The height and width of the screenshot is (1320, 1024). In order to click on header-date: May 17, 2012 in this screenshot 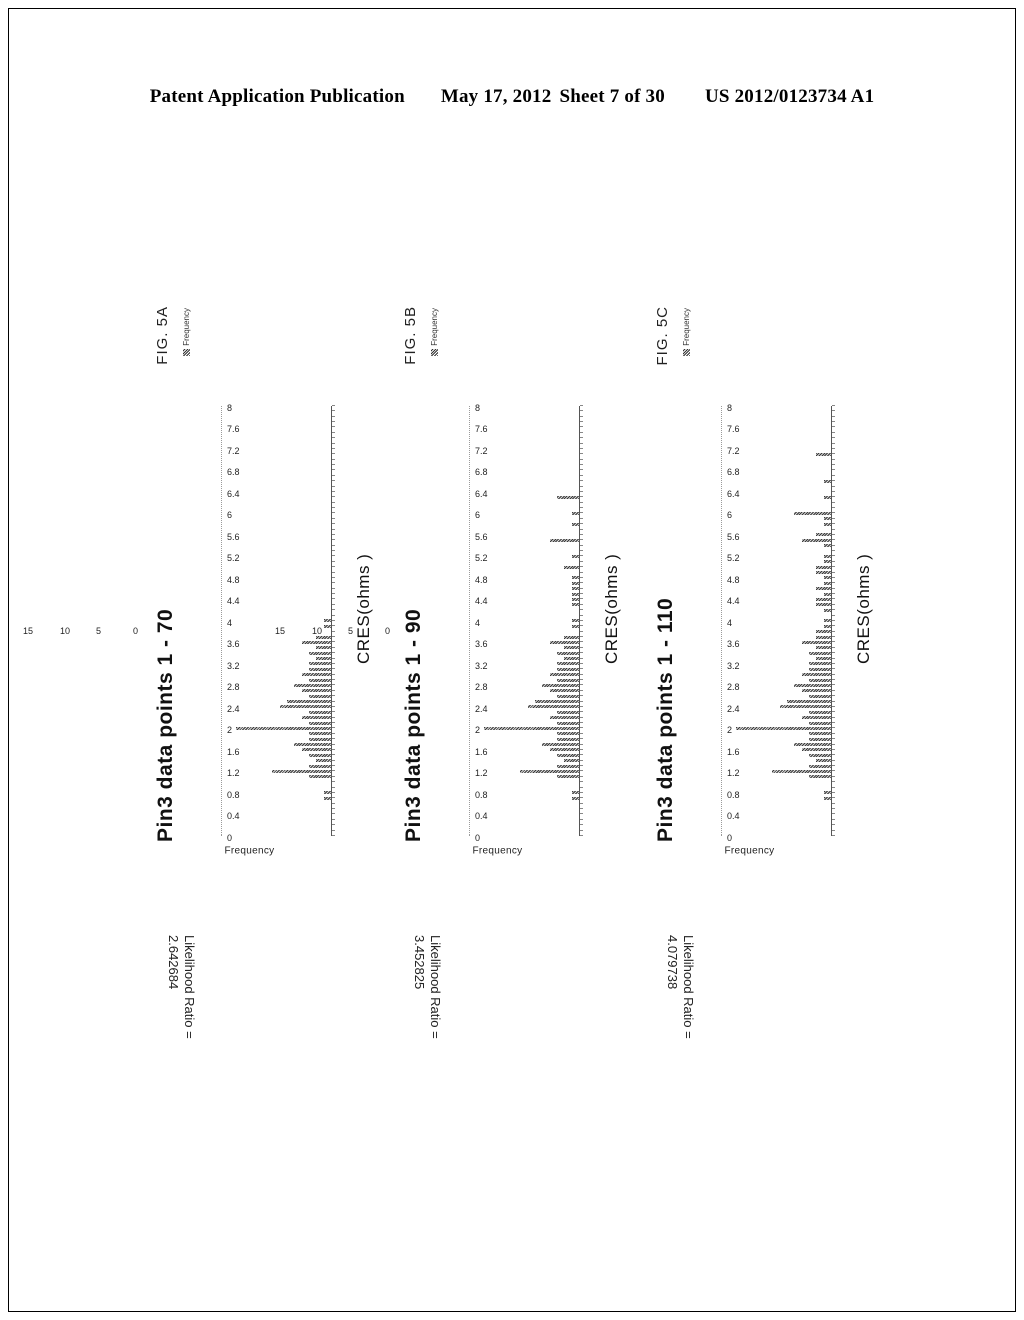, I will do `click(496, 96)`.